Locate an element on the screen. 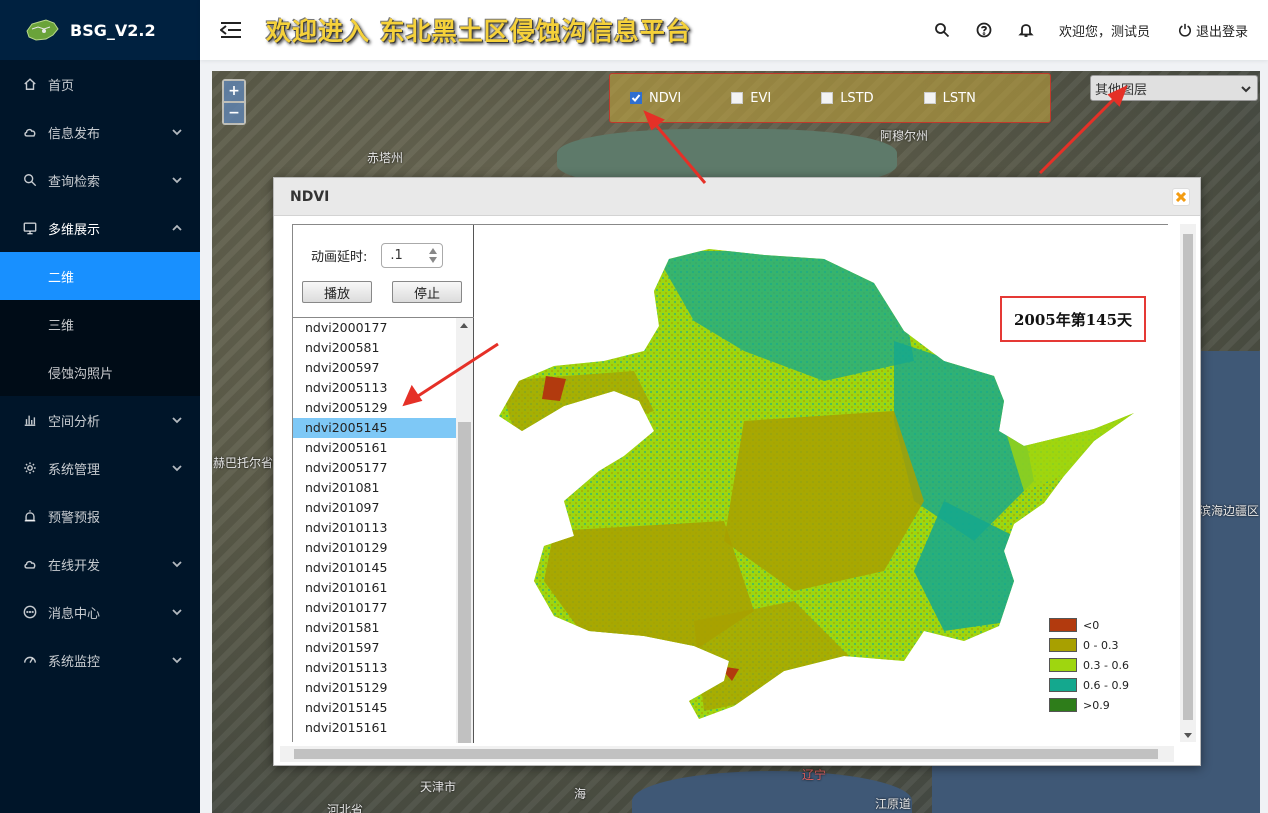 Image resolution: width=1268 pixels, height=813 pixels. list-item: ndvi2010113 is located at coordinates (374, 528).